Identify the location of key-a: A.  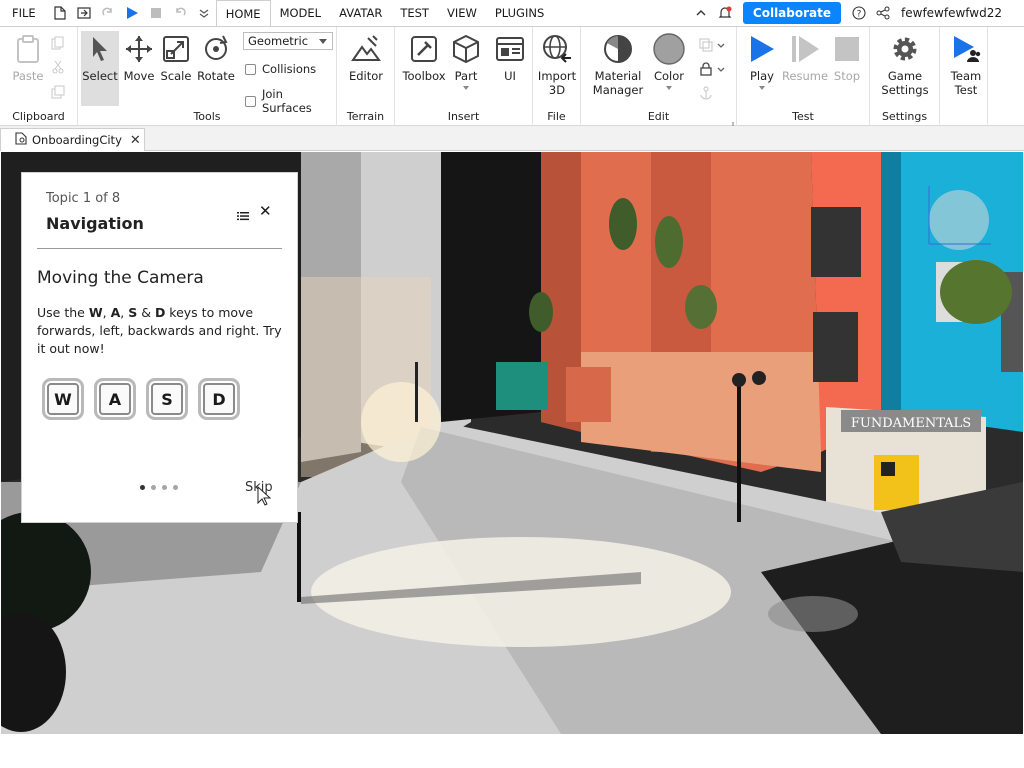
(115, 399).